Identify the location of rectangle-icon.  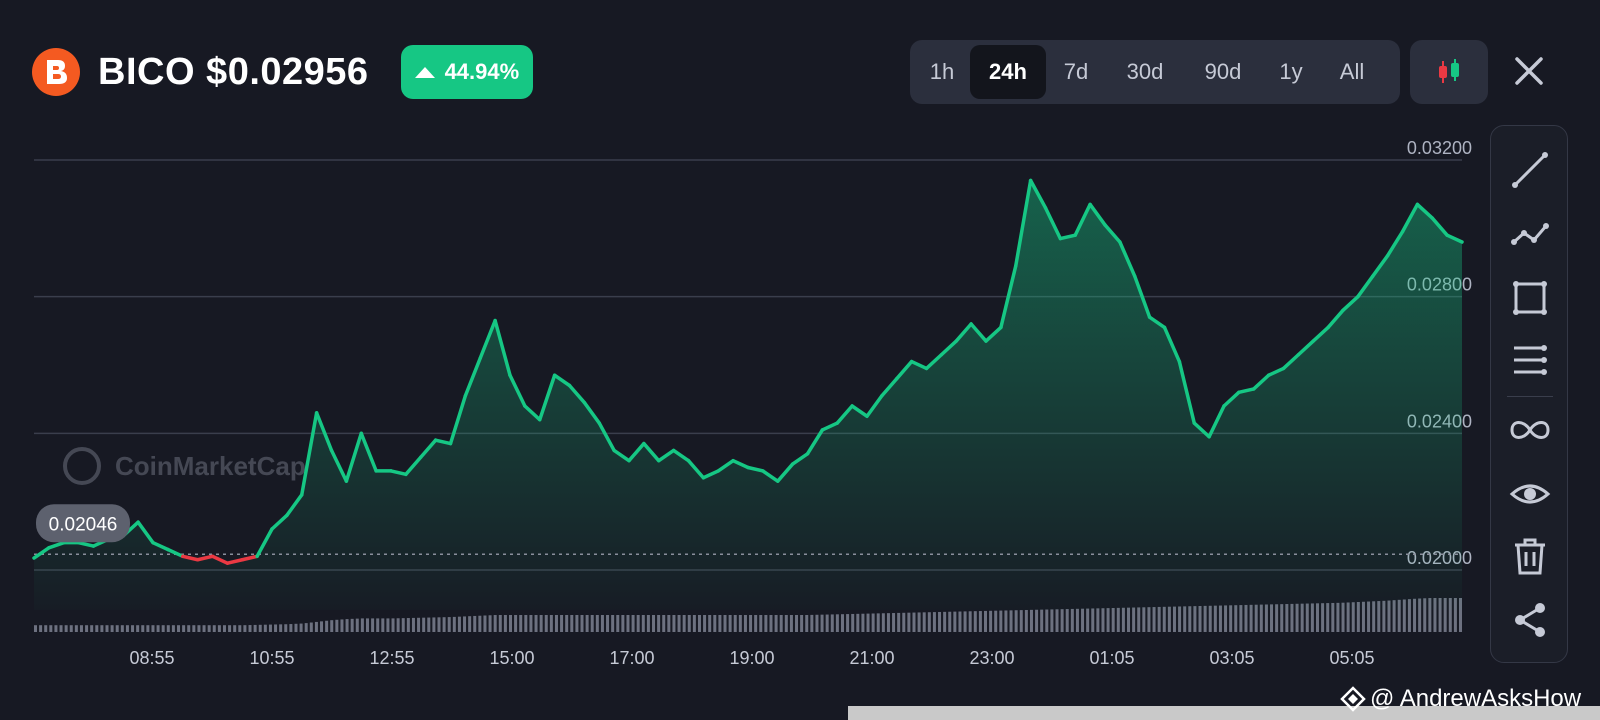
(1530, 298).